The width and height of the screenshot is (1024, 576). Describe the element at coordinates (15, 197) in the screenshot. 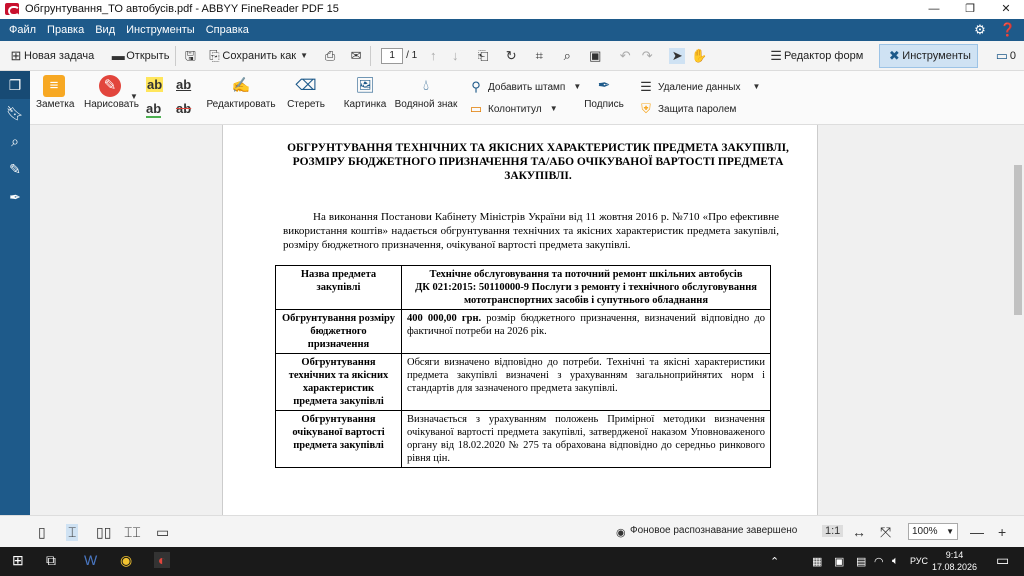

I see `signature-panel-icon: ✒` at that location.